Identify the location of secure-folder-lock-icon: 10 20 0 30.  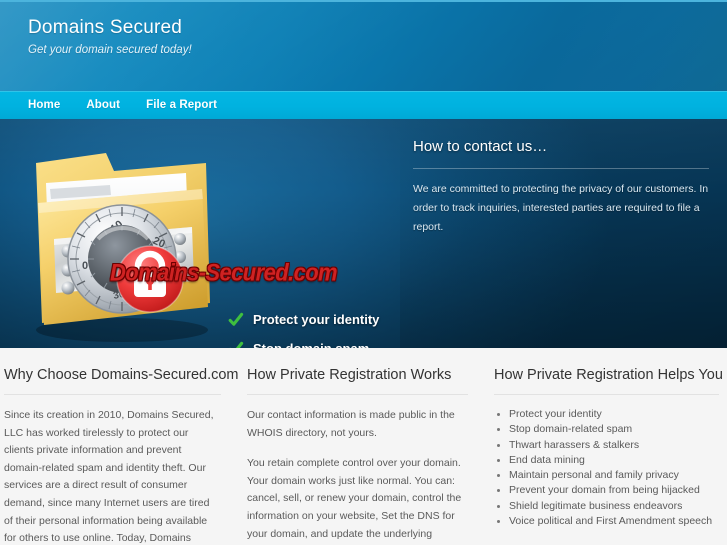
(122, 237).